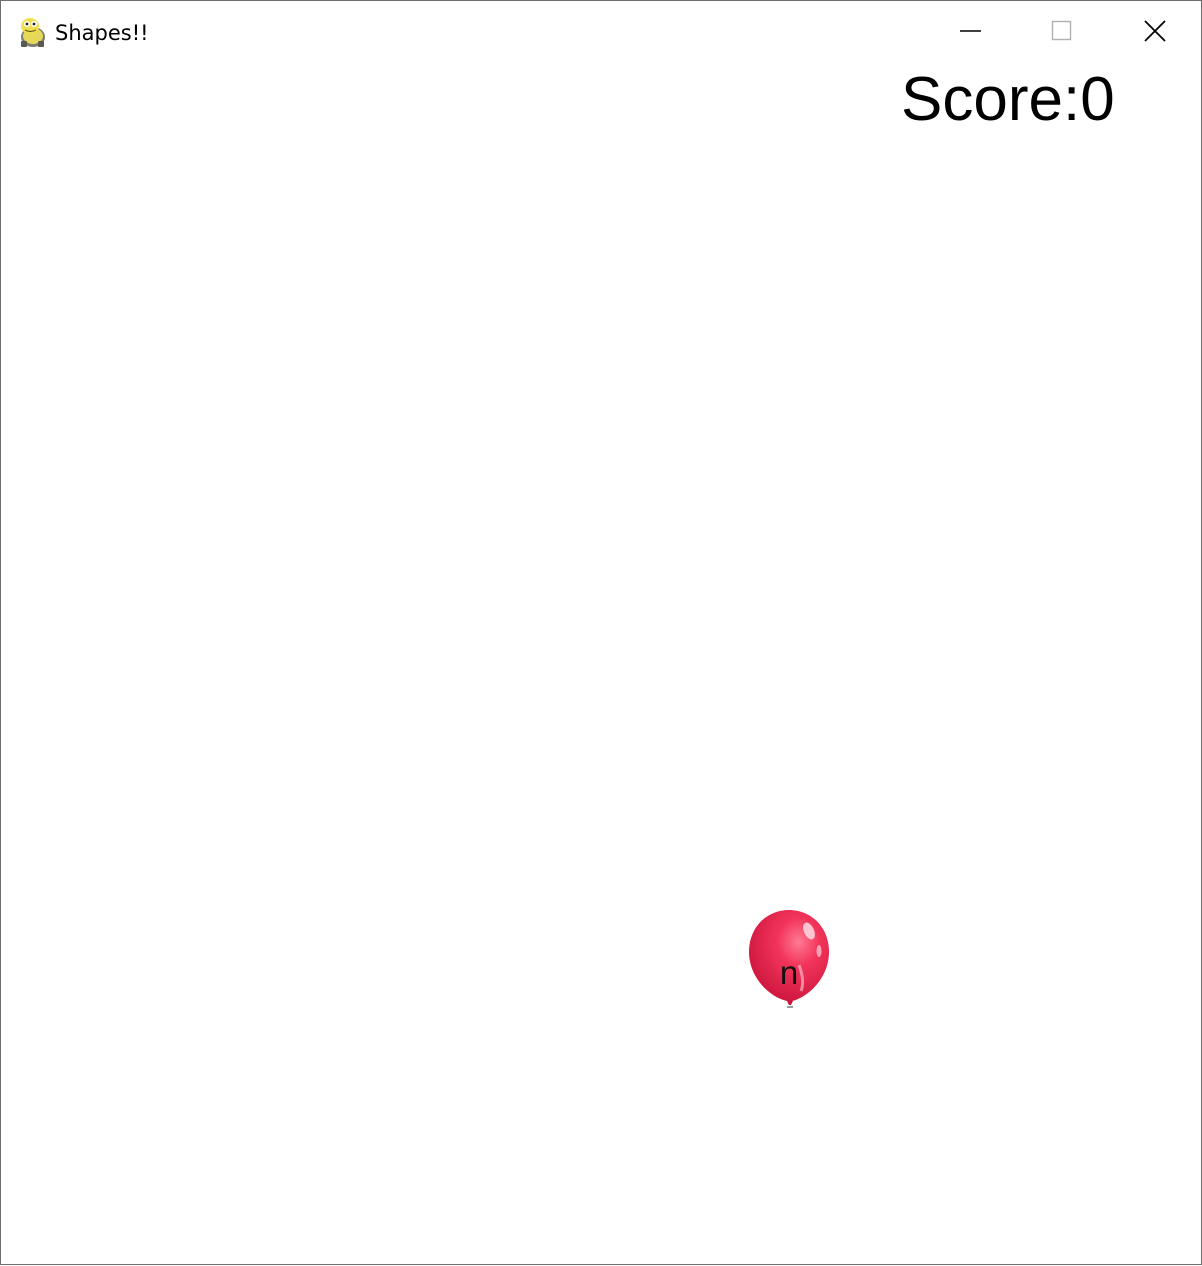  I want to click on window-title: Shapes!!, so click(102, 33).